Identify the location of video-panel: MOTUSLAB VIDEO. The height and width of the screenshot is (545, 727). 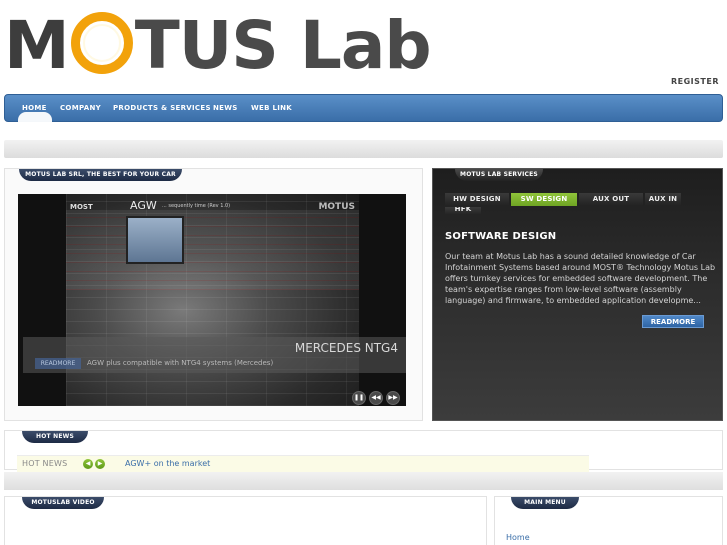
(245, 520).